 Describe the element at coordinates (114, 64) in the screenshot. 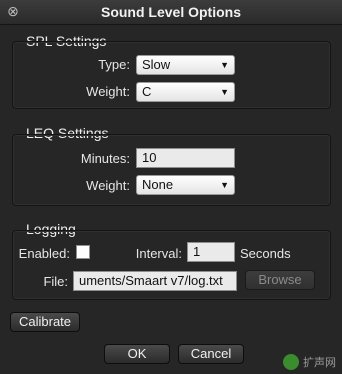

I see `spl-type-label: Type:` at that location.